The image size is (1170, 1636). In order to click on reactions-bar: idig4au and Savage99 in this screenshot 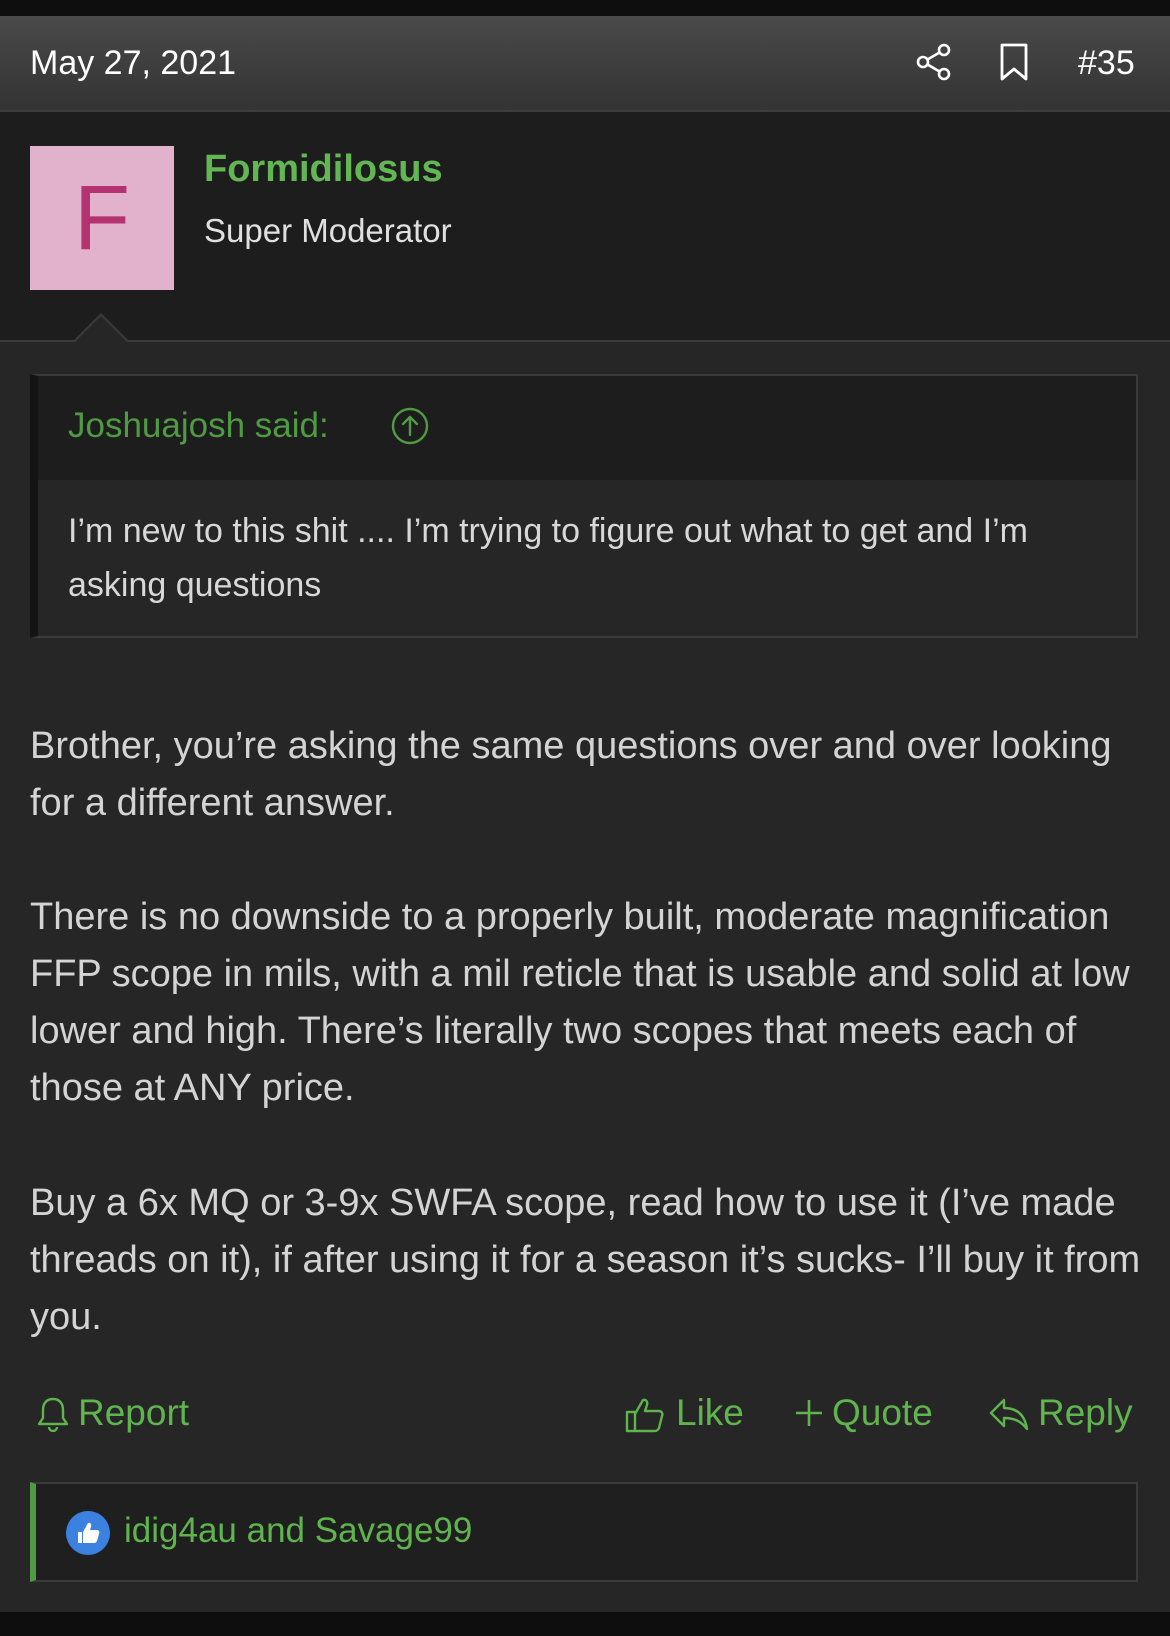, I will do `click(584, 1532)`.